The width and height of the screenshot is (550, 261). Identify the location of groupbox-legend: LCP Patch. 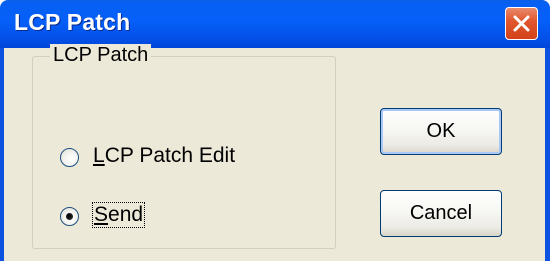
(101, 55).